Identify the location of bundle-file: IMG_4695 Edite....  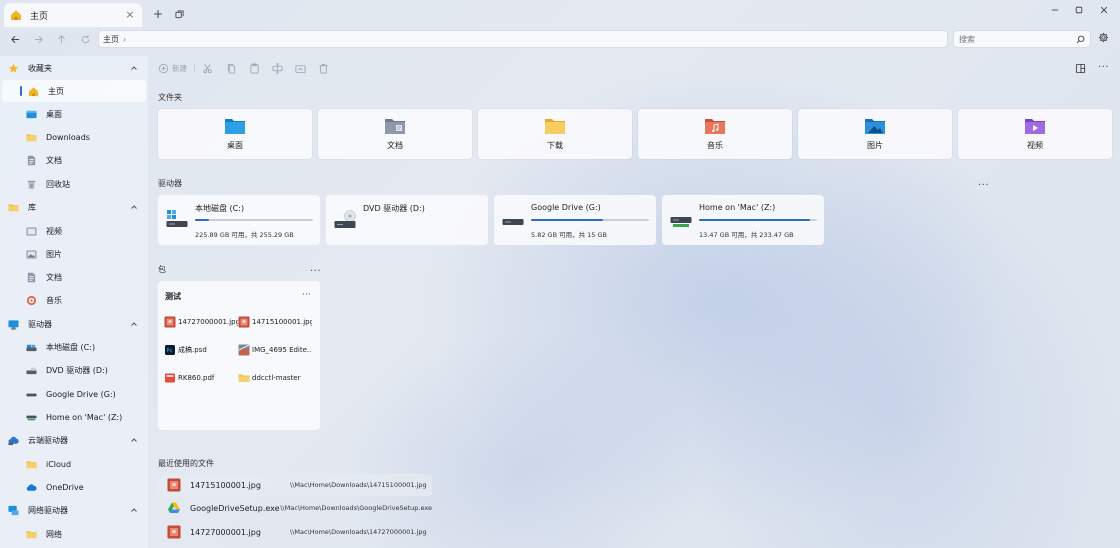
(275, 350).